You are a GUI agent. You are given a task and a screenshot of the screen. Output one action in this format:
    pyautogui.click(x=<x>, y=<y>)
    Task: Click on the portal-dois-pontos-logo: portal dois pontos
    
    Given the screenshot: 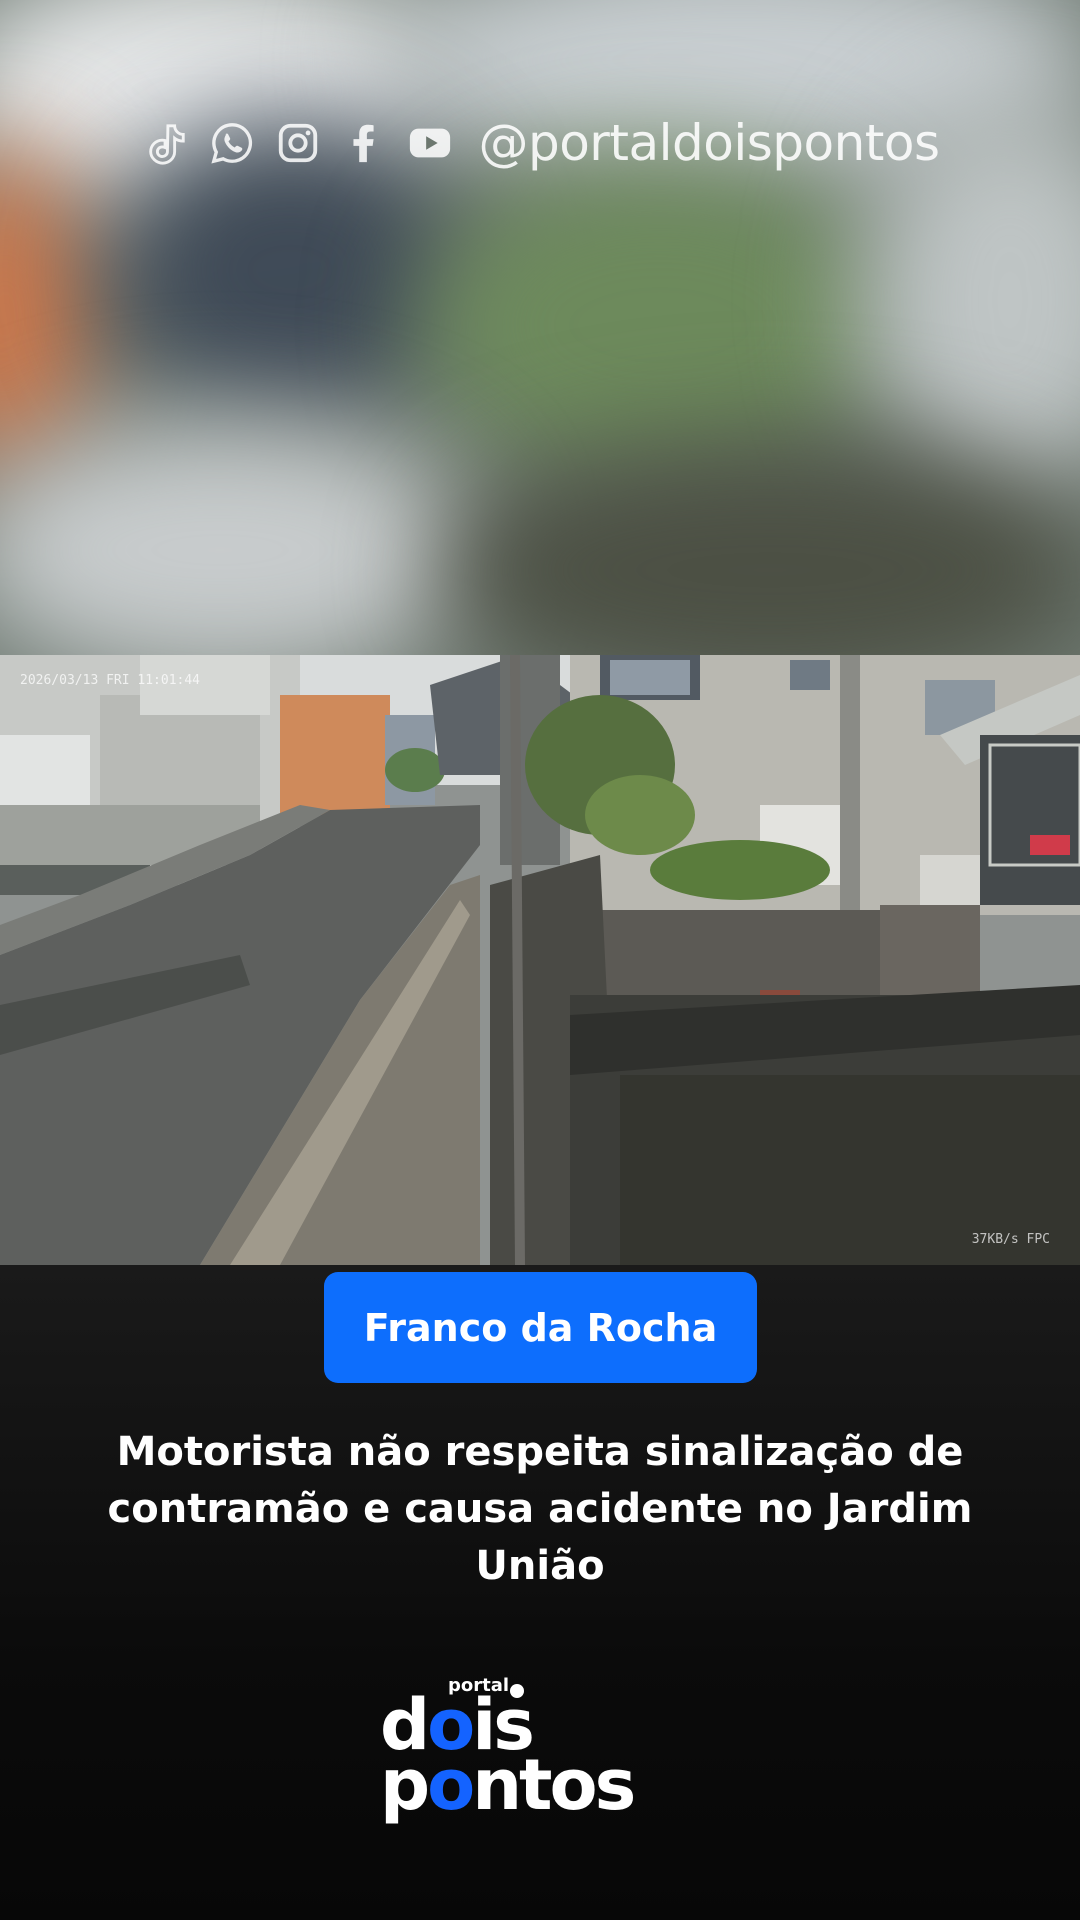 What is the action you would take?
    pyautogui.click(x=545, y=1752)
    